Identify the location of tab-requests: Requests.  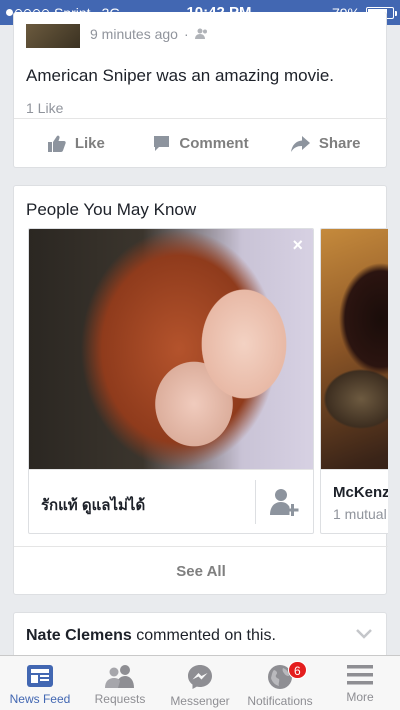
(120, 683).